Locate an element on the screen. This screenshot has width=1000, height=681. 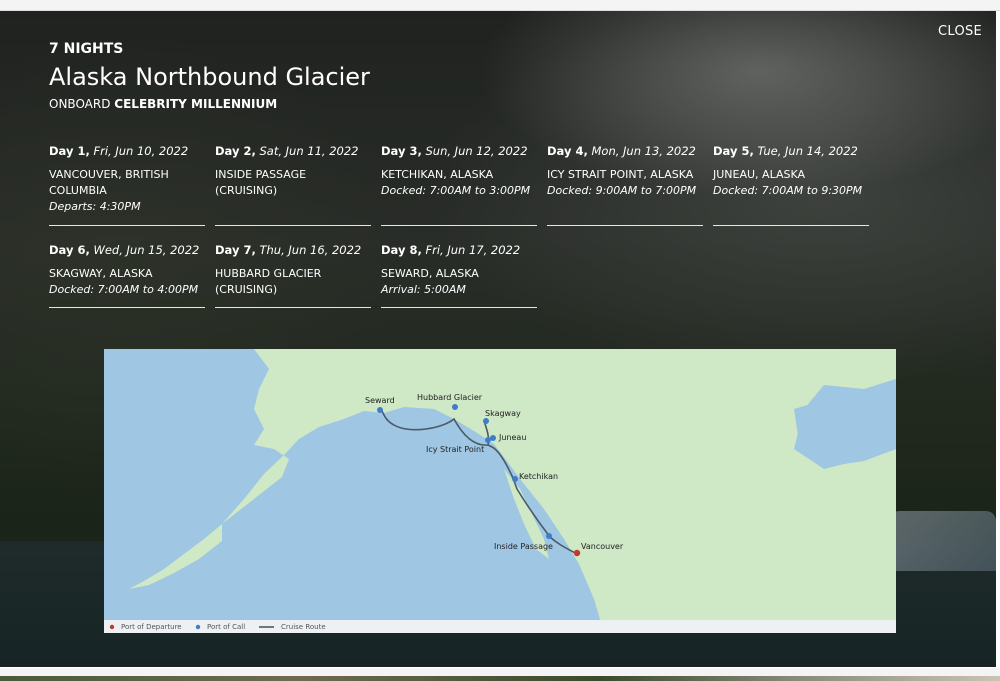
port-label-ketchikan: Ketchikan is located at coordinates (538, 476).